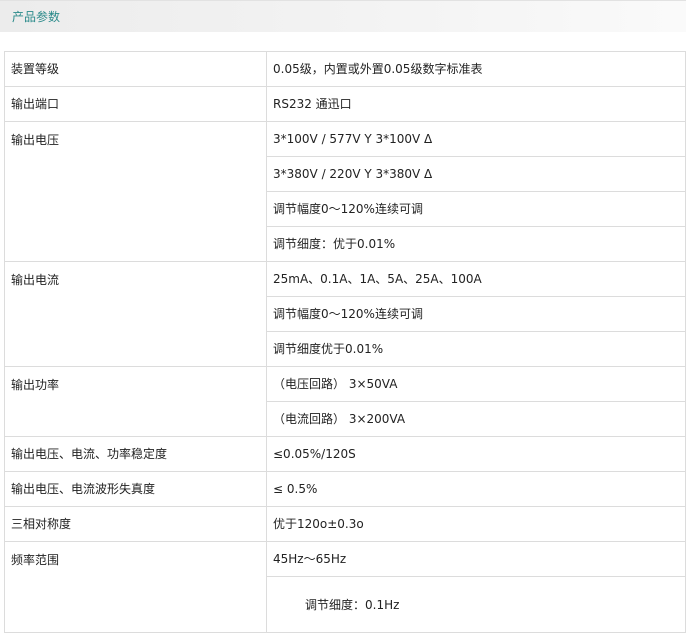  Describe the element at coordinates (476, 604) in the screenshot. I see `param-value: 调节细度：0.1Hz` at that location.